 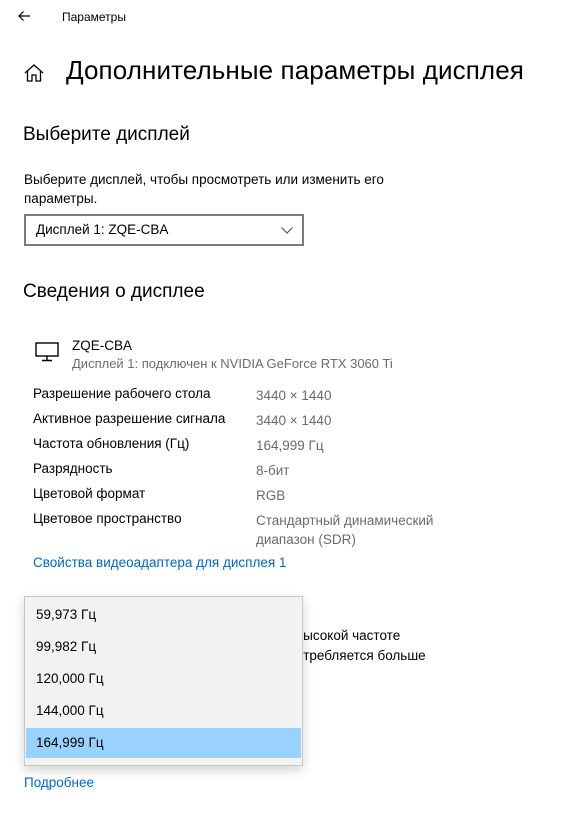 What do you see at coordinates (163, 615) in the screenshot?
I see `refresh-rate-option: 59,973 Гц` at bounding box center [163, 615].